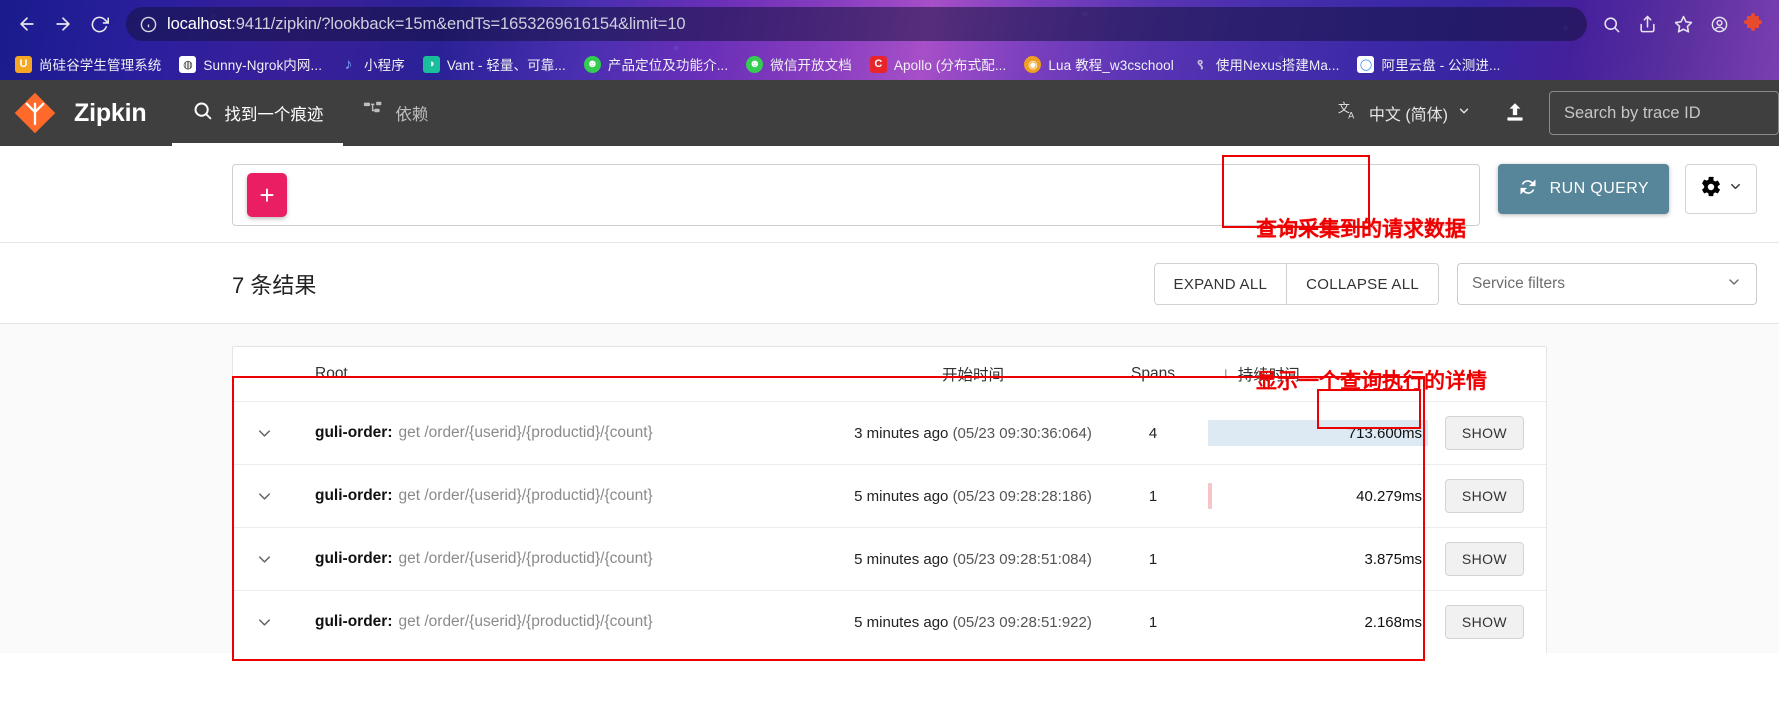 Image resolution: width=1779 pixels, height=705 pixels. What do you see at coordinates (1647, 24) in the screenshot?
I see `share-icon` at bounding box center [1647, 24].